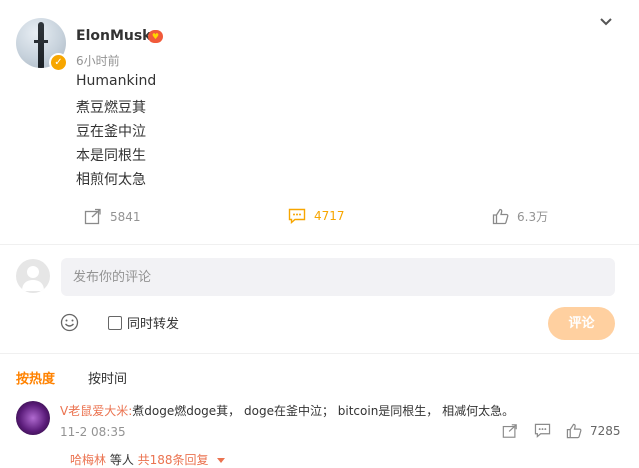 The image size is (639, 468). I want to click on comment-like-button: 7285, so click(593, 431).